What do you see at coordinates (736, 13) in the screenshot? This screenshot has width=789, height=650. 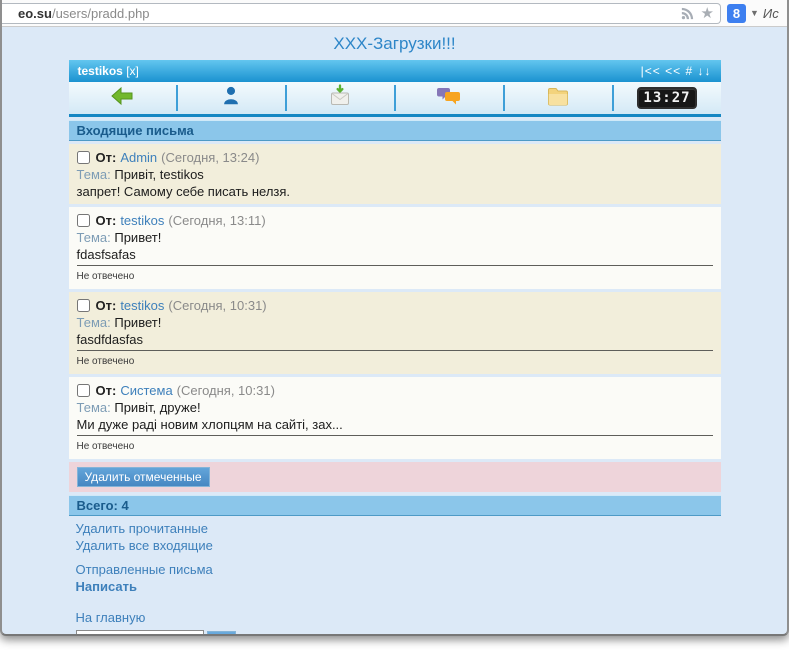 I see `search-engine-badge: 8` at bounding box center [736, 13].